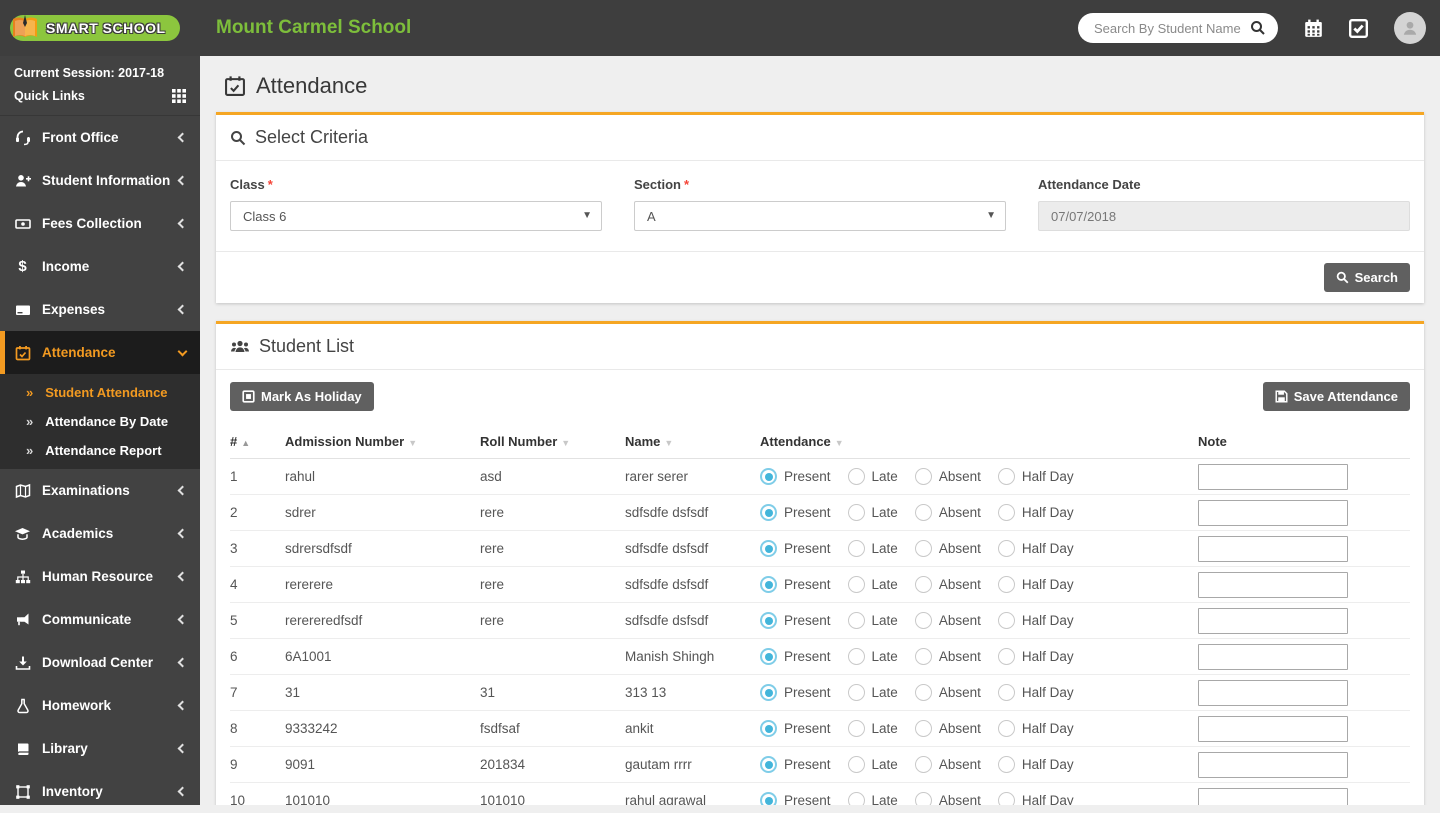  I want to click on book-icon, so click(22, 749).